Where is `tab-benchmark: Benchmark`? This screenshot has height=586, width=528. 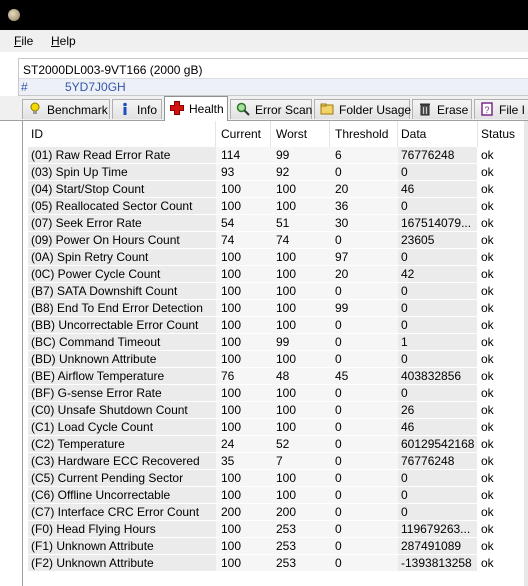 tab-benchmark: Benchmark is located at coordinates (66, 109).